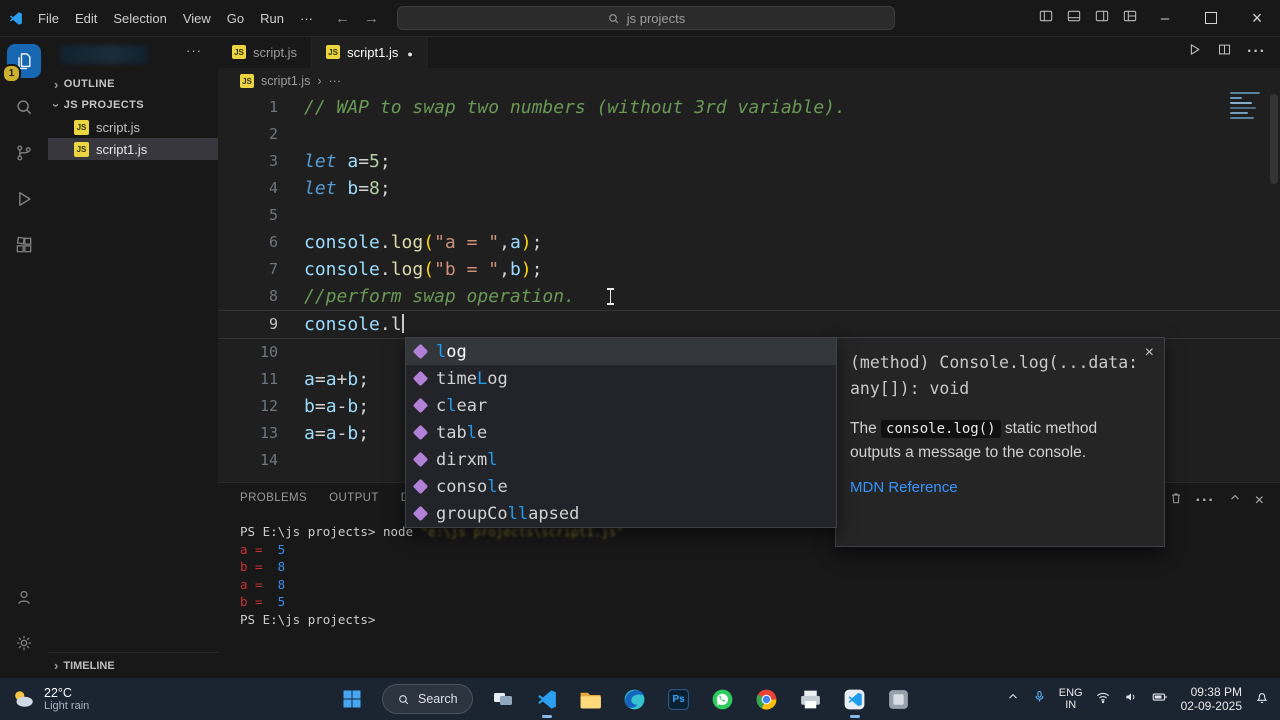  I want to click on breadcrumb-more: ···, so click(335, 81).